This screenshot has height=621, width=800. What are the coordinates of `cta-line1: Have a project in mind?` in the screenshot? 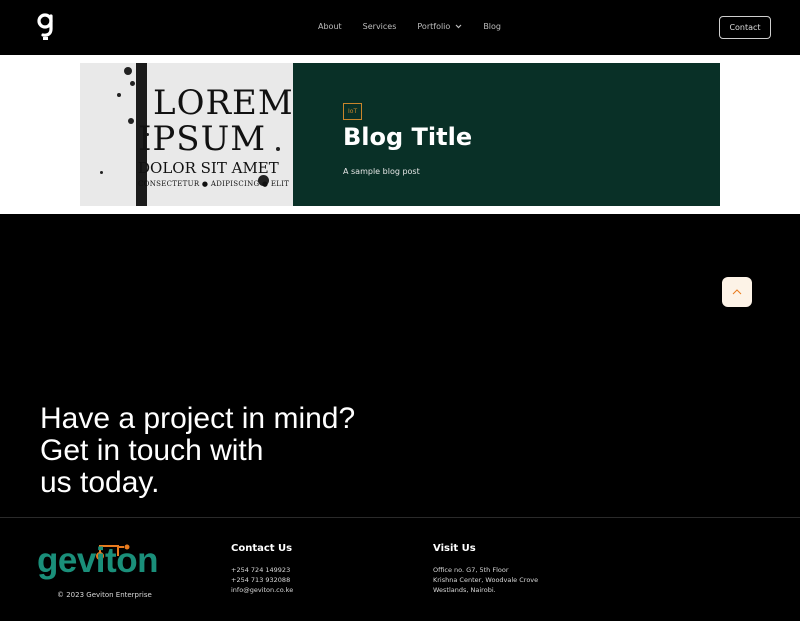 It's located at (198, 418).